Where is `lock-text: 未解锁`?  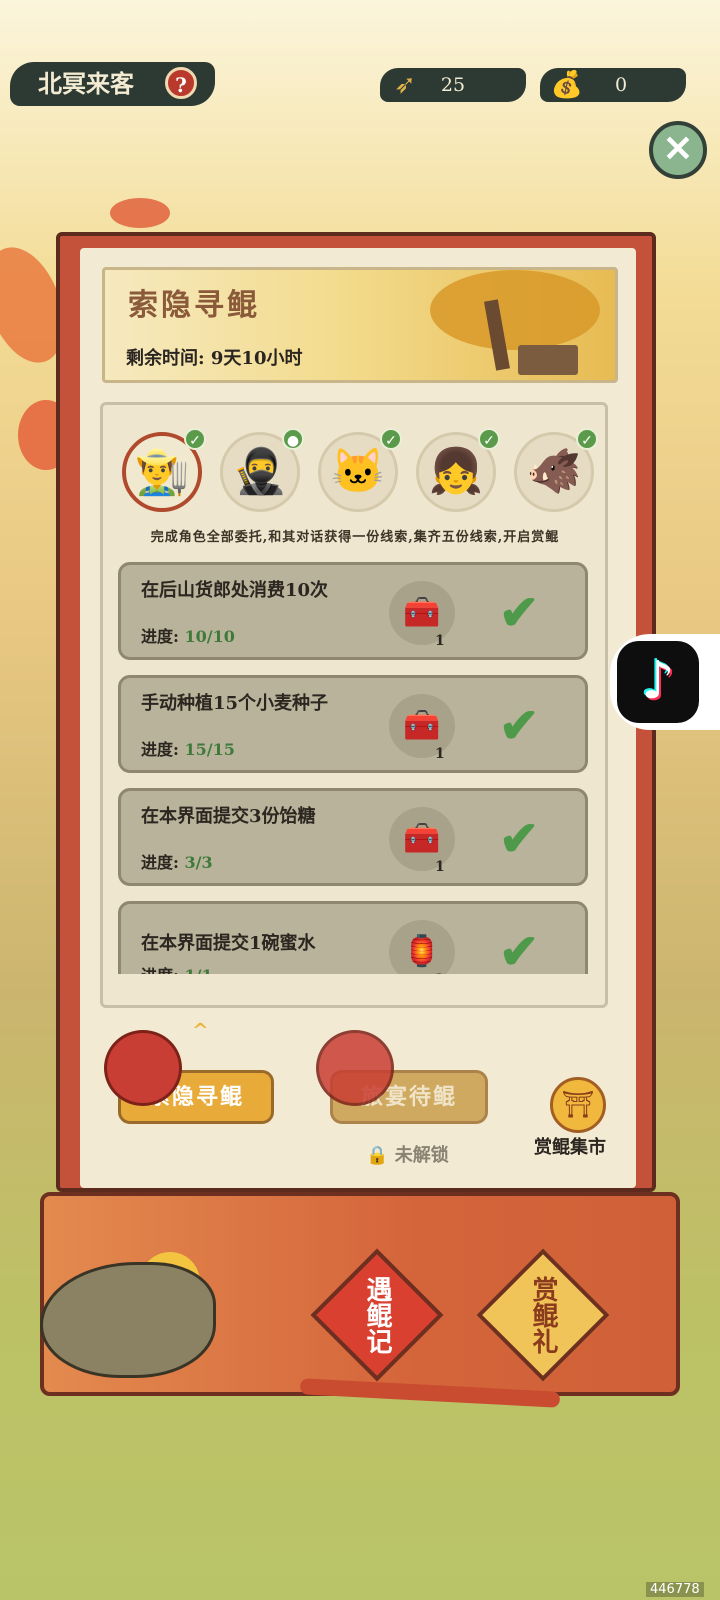 lock-text: 未解锁 is located at coordinates (421, 1155).